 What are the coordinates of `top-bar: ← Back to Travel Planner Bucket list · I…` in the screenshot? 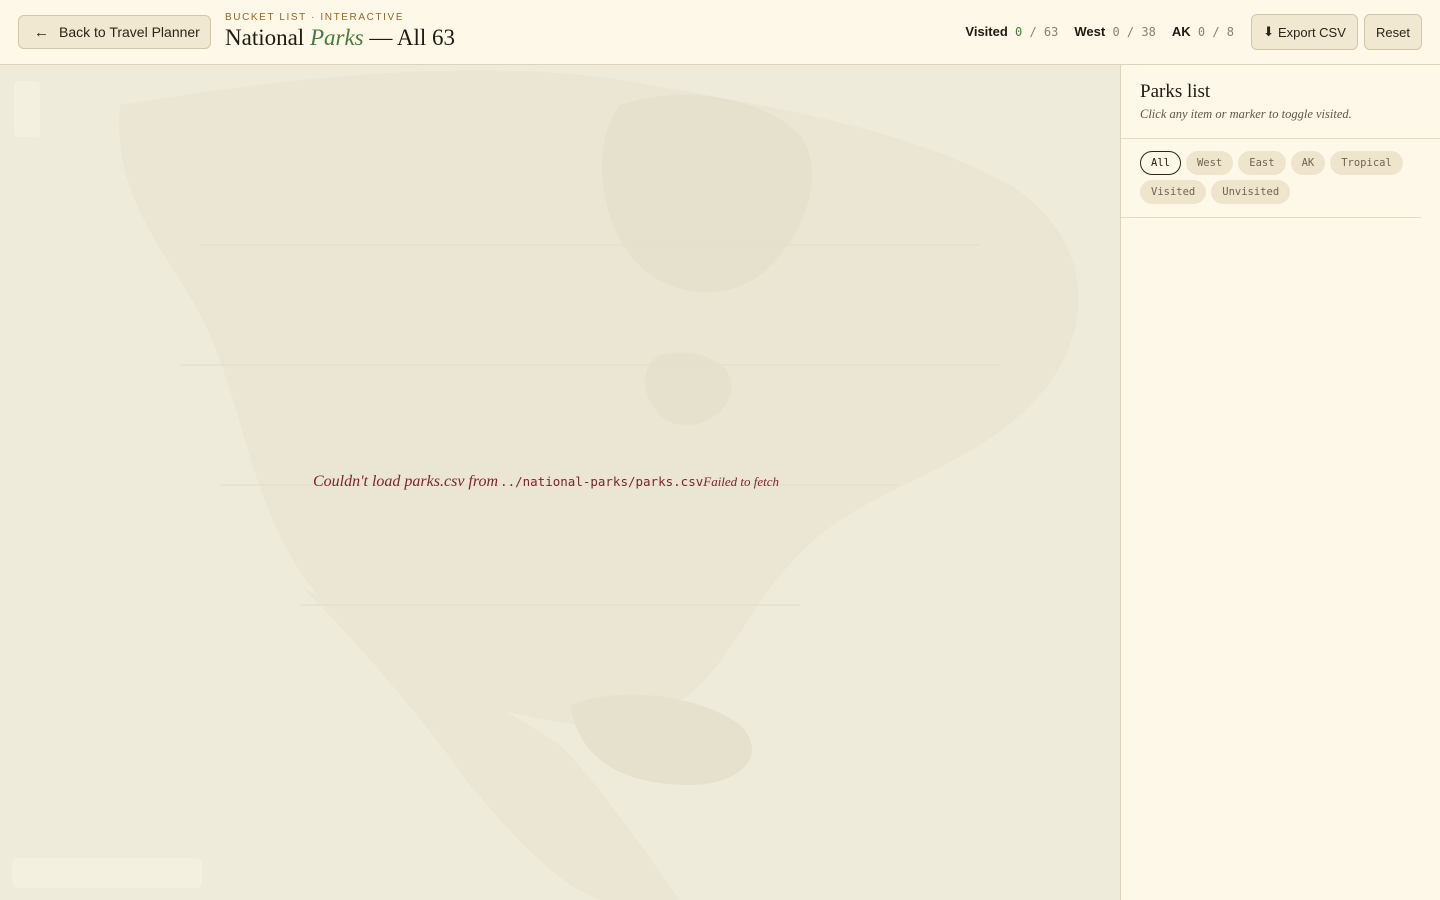 It's located at (720, 32).